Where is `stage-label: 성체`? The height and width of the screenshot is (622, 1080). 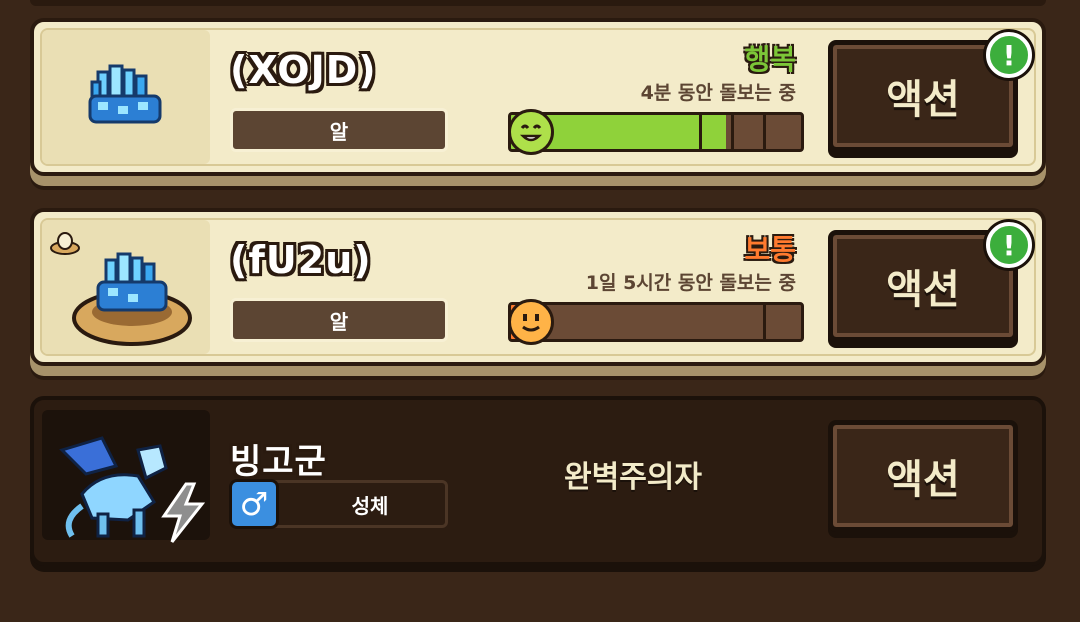 stage-label: 성체 is located at coordinates (370, 505).